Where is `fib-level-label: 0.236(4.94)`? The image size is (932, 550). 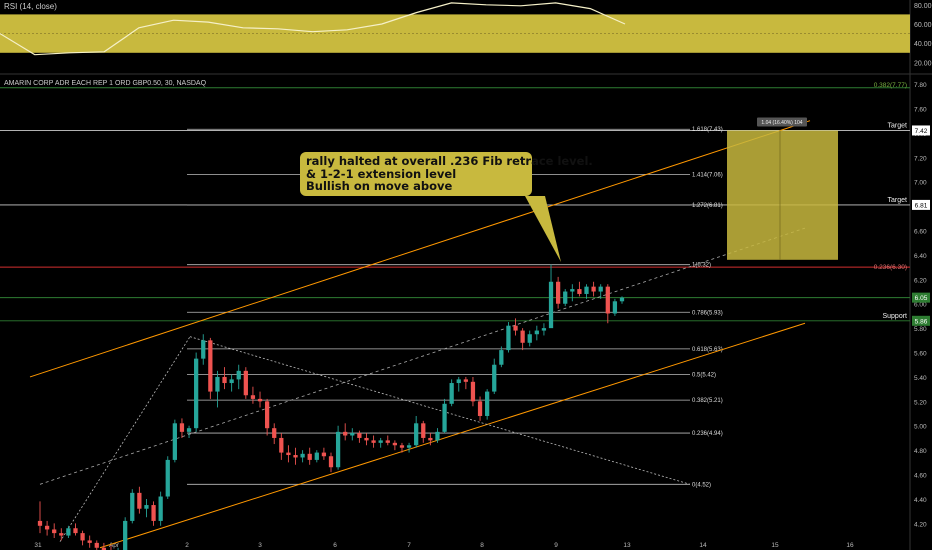
fib-level-label: 0.236(4.94) is located at coordinates (707, 434).